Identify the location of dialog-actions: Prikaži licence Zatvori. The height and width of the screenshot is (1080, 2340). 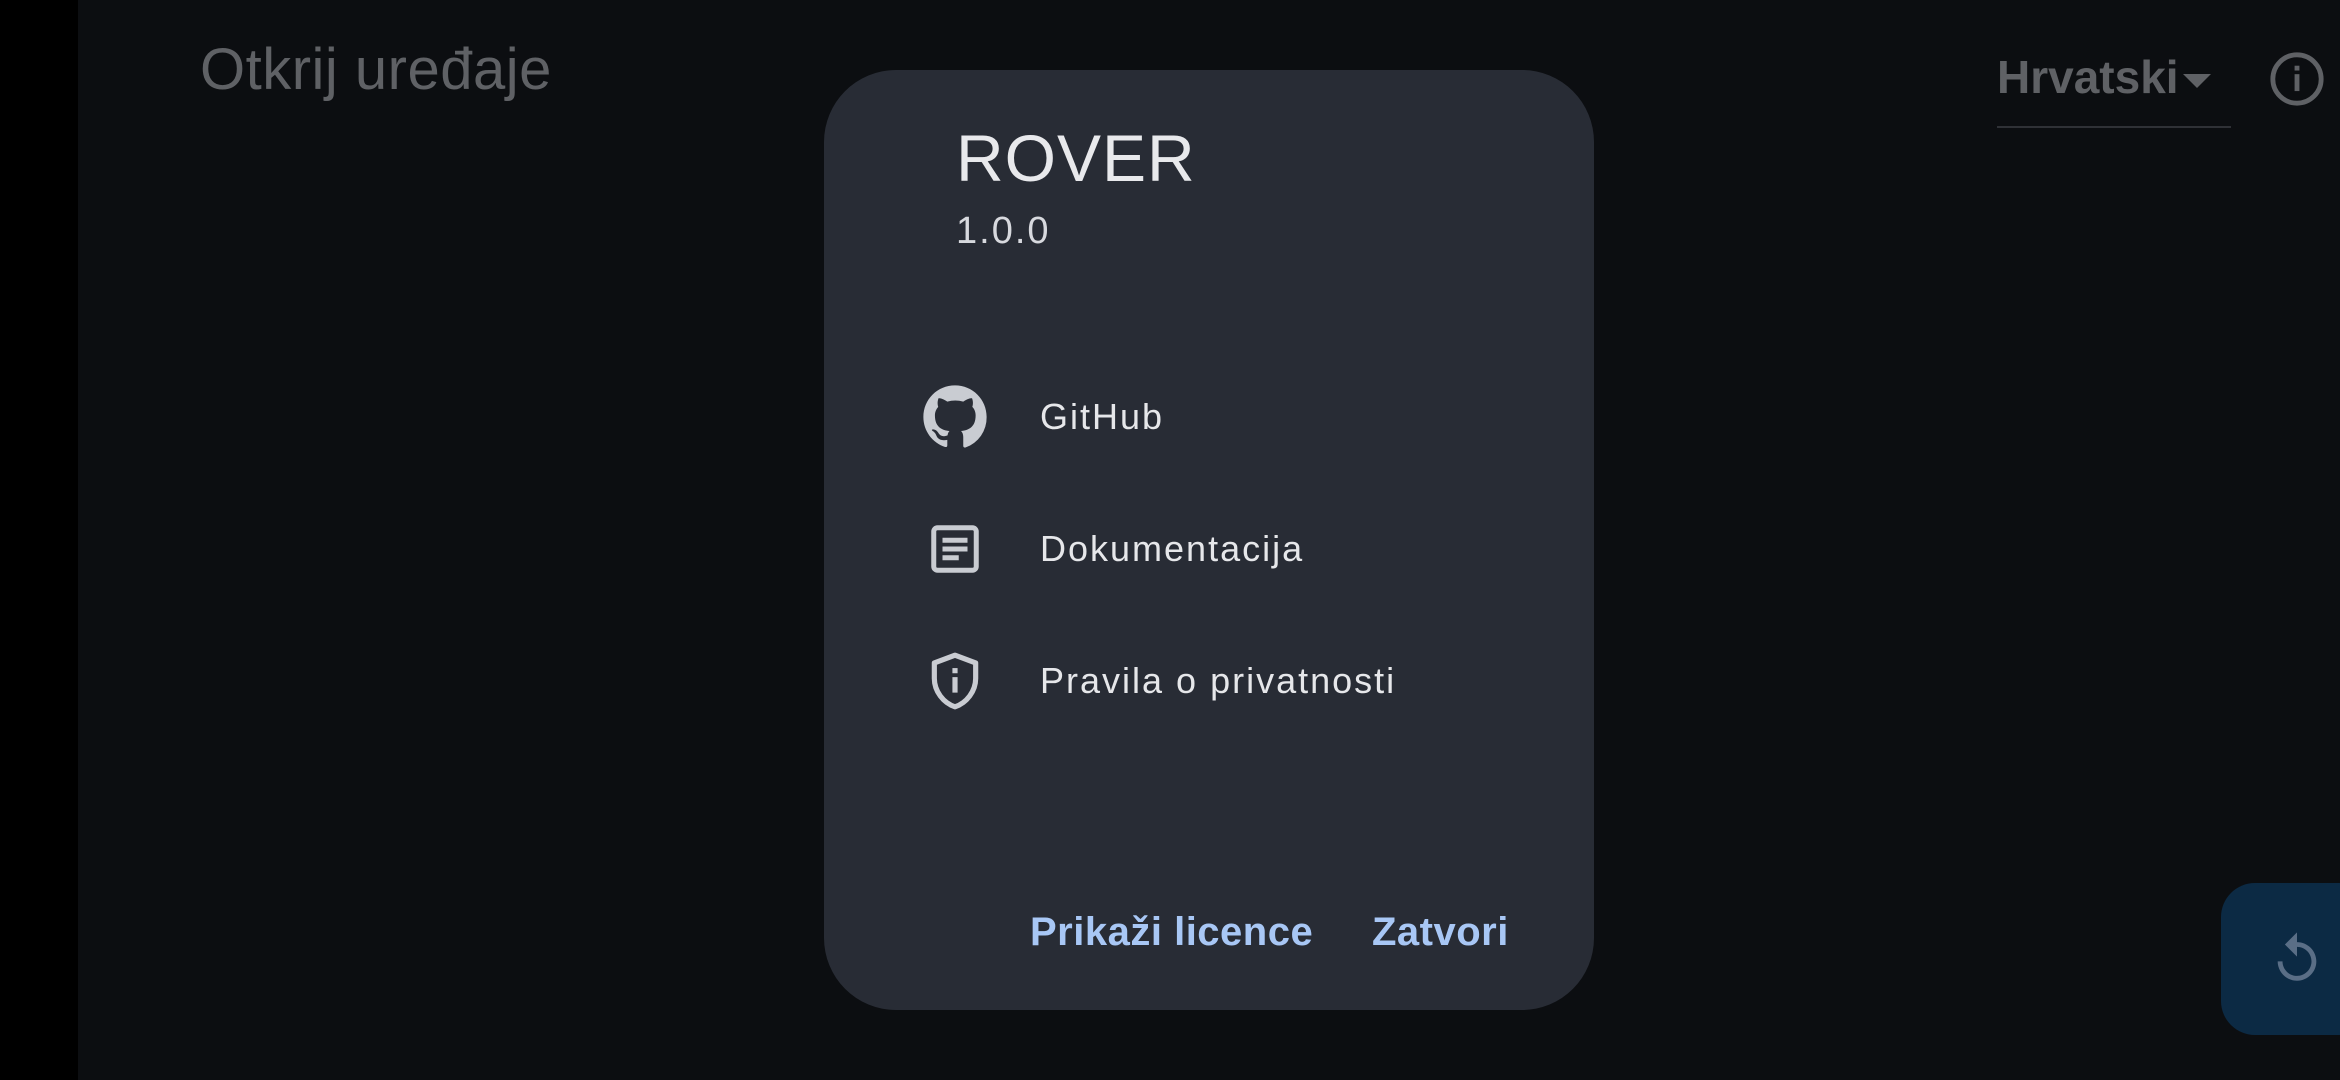
(1209, 950).